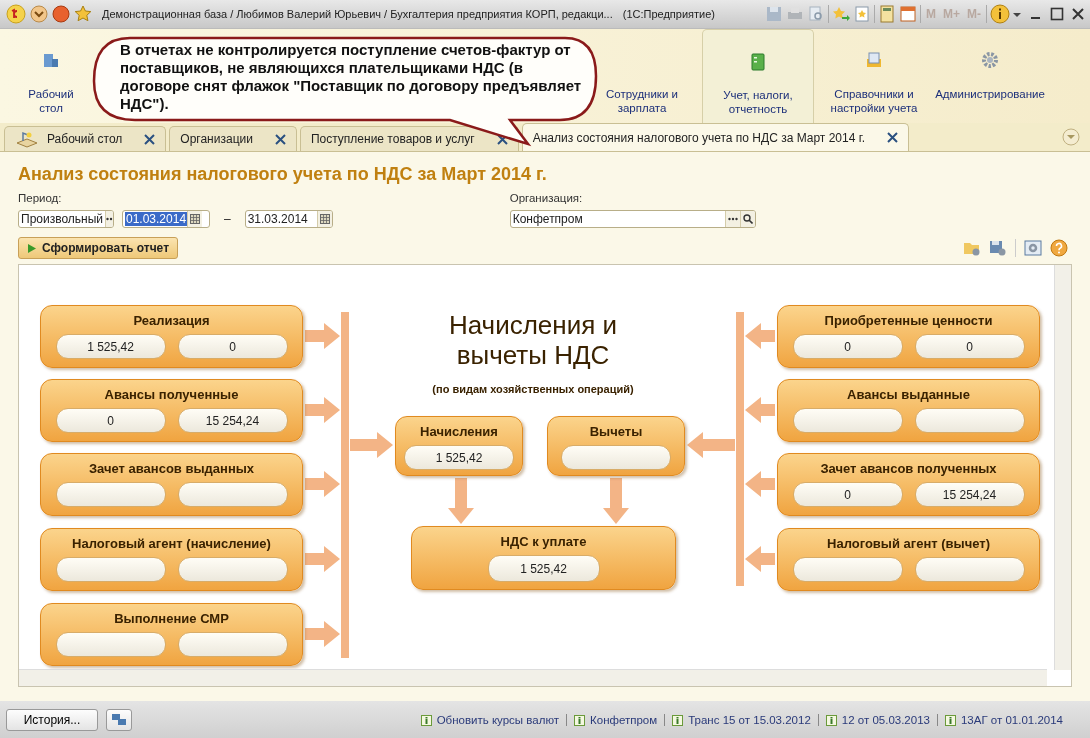 The height and width of the screenshot is (738, 1090). Describe the element at coordinates (543, 541) in the screenshot. I see `card-title: НДС к уплате` at that location.